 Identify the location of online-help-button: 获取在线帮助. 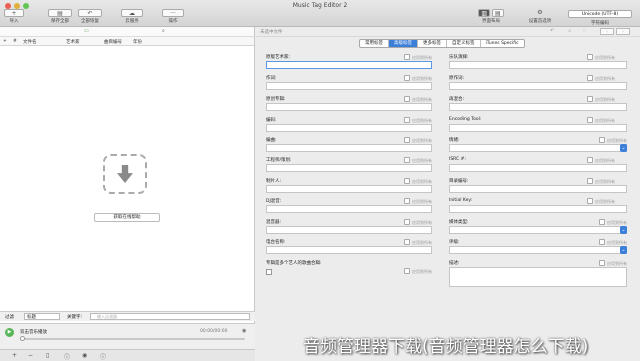
(127, 217).